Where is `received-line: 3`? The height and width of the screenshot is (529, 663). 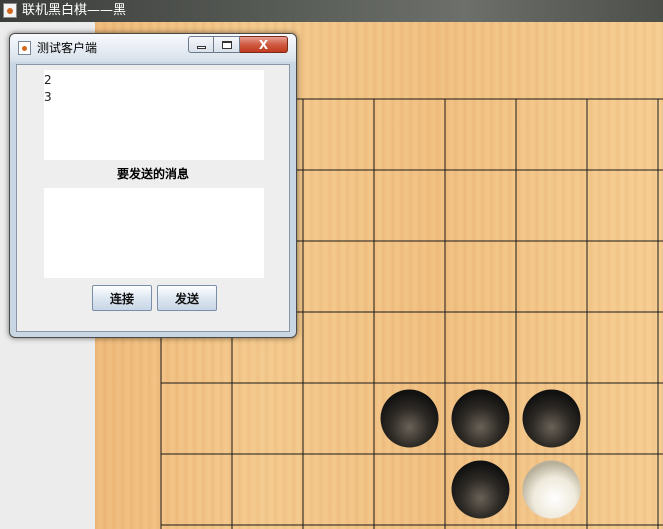 received-line: 3 is located at coordinates (48, 97).